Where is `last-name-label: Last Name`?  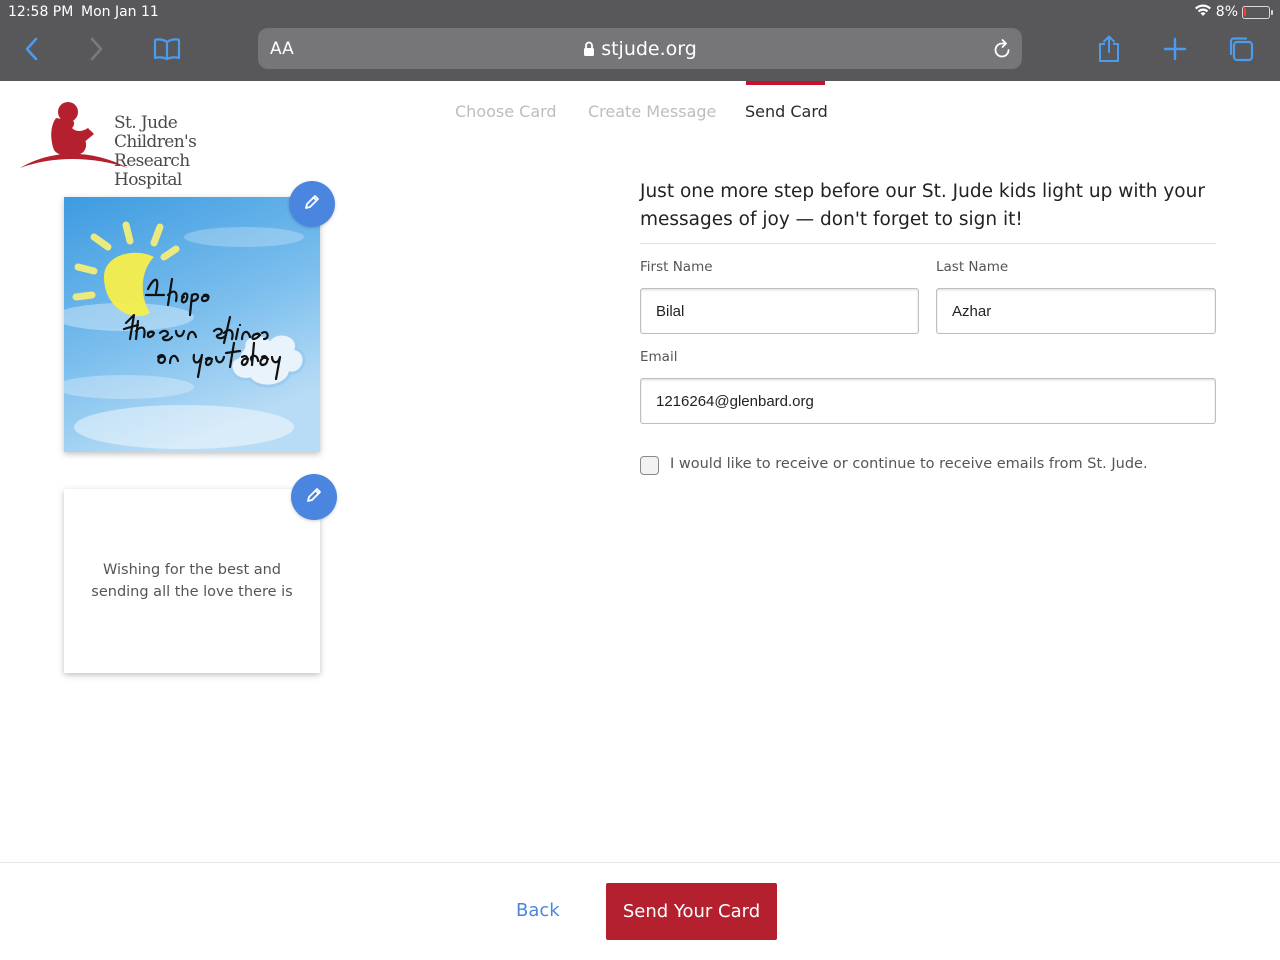
last-name-label: Last Name is located at coordinates (972, 267).